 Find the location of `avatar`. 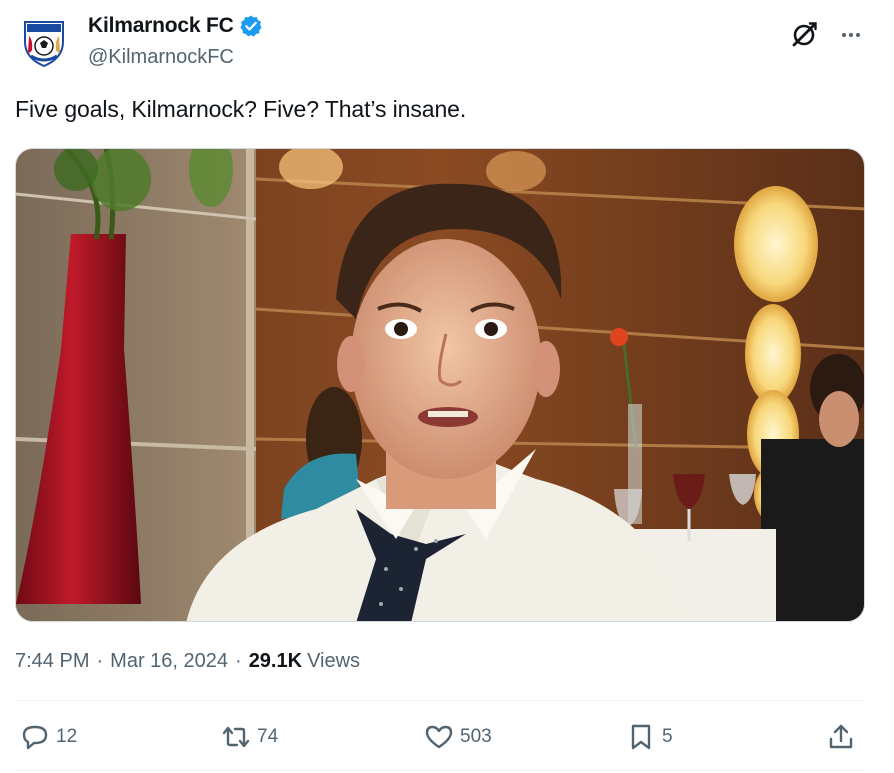

avatar is located at coordinates (44, 41).